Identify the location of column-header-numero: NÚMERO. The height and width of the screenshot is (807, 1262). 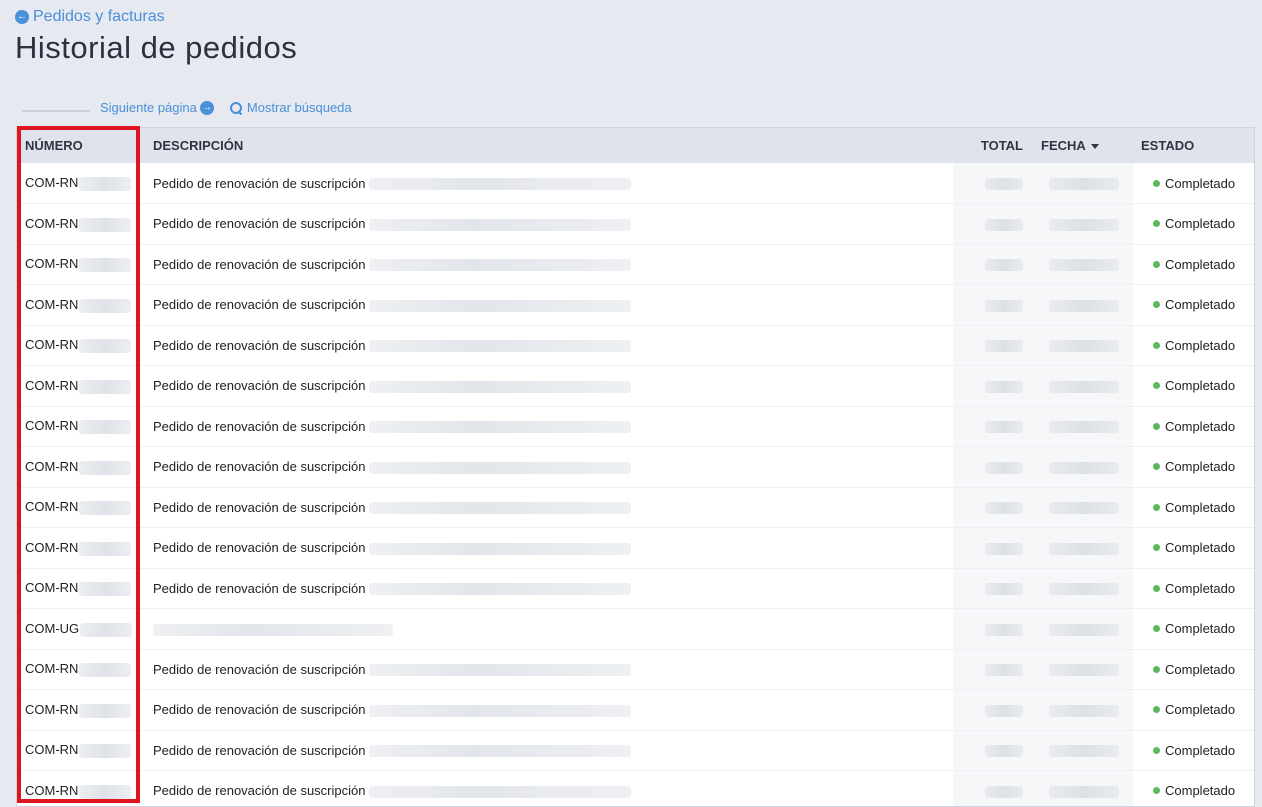
(81, 145).